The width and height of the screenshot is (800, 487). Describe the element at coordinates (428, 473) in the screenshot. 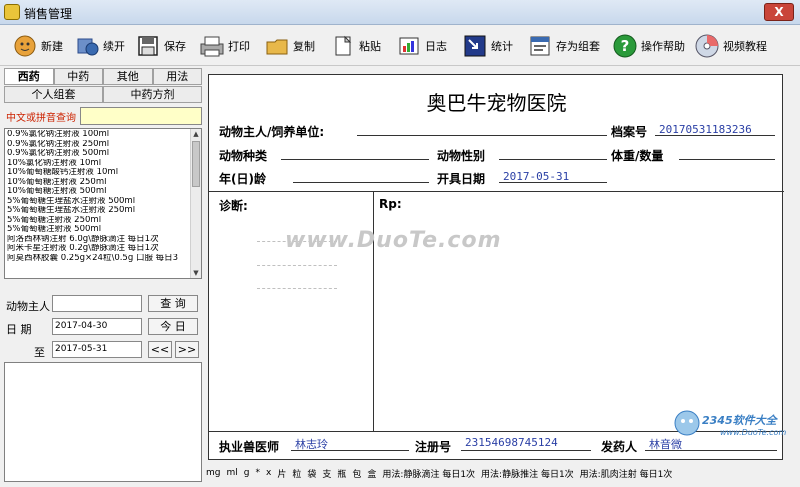

I see `unit-shortcut: 用法:静脉滴注 每日1次` at that location.